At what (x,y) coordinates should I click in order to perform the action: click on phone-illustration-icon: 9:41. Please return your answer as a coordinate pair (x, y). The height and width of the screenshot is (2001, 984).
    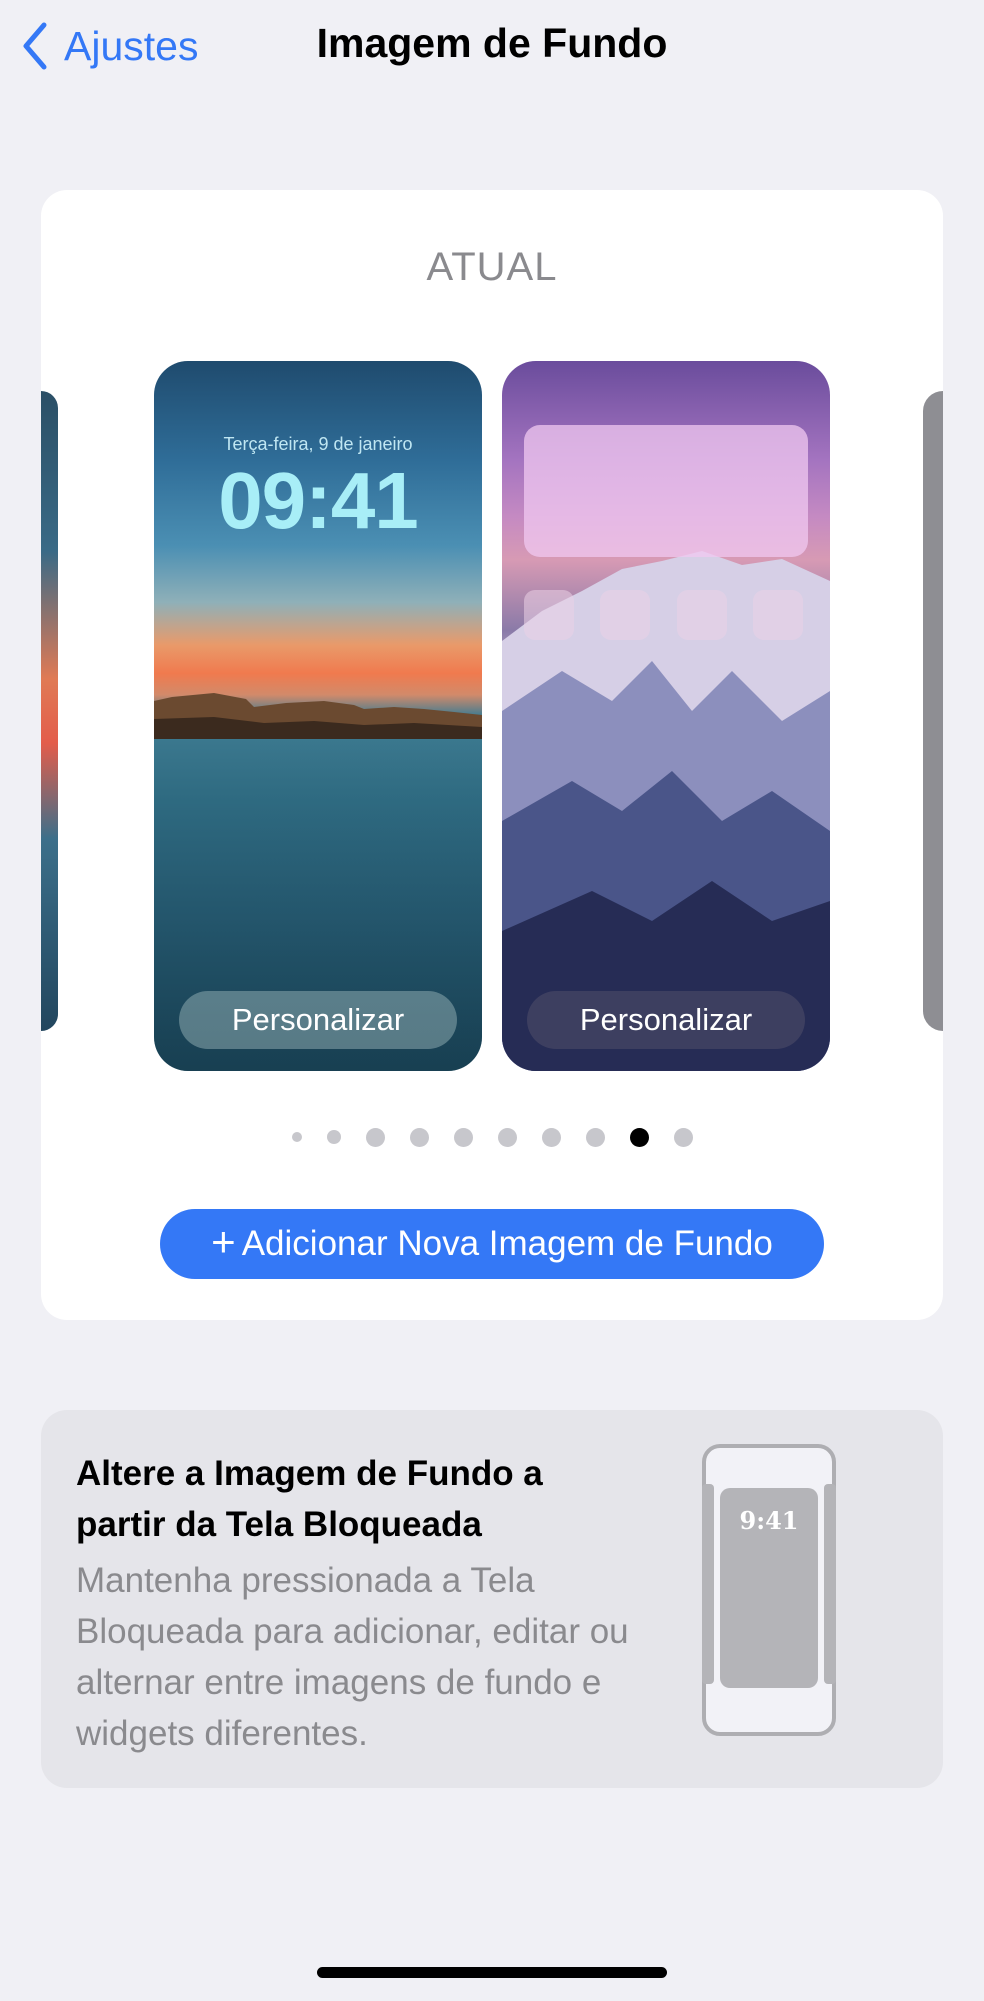
    Looking at the image, I should click on (769, 1590).